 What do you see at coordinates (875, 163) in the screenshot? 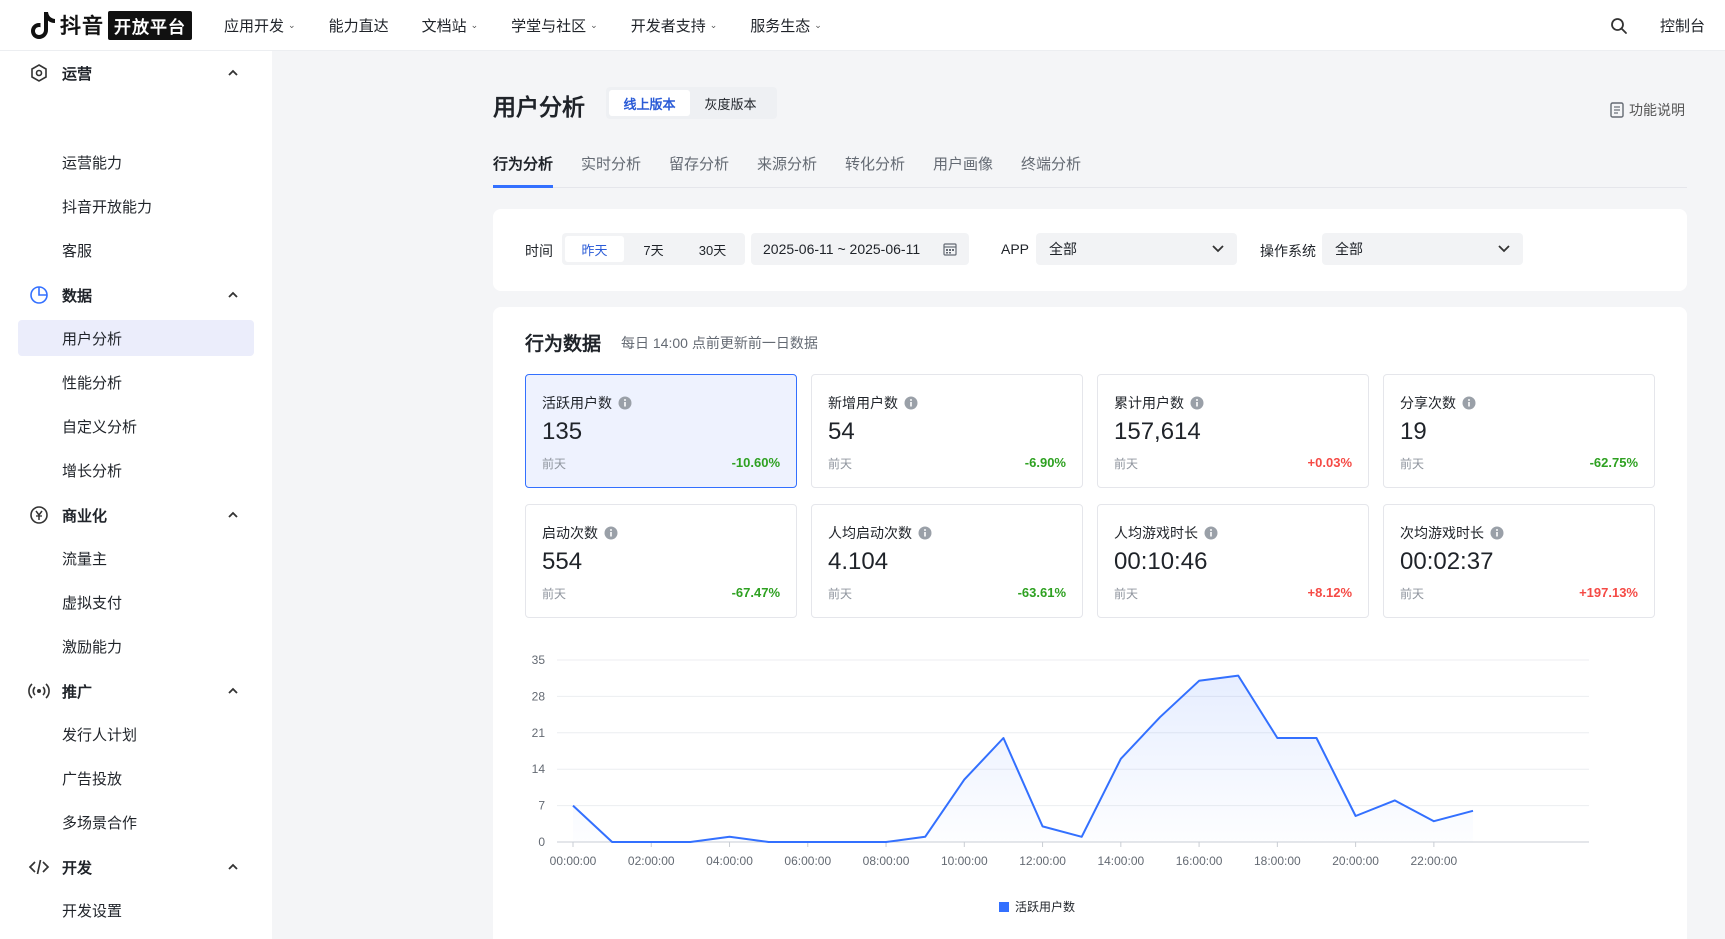
I see `tab-conversion: 转化分析` at bounding box center [875, 163].